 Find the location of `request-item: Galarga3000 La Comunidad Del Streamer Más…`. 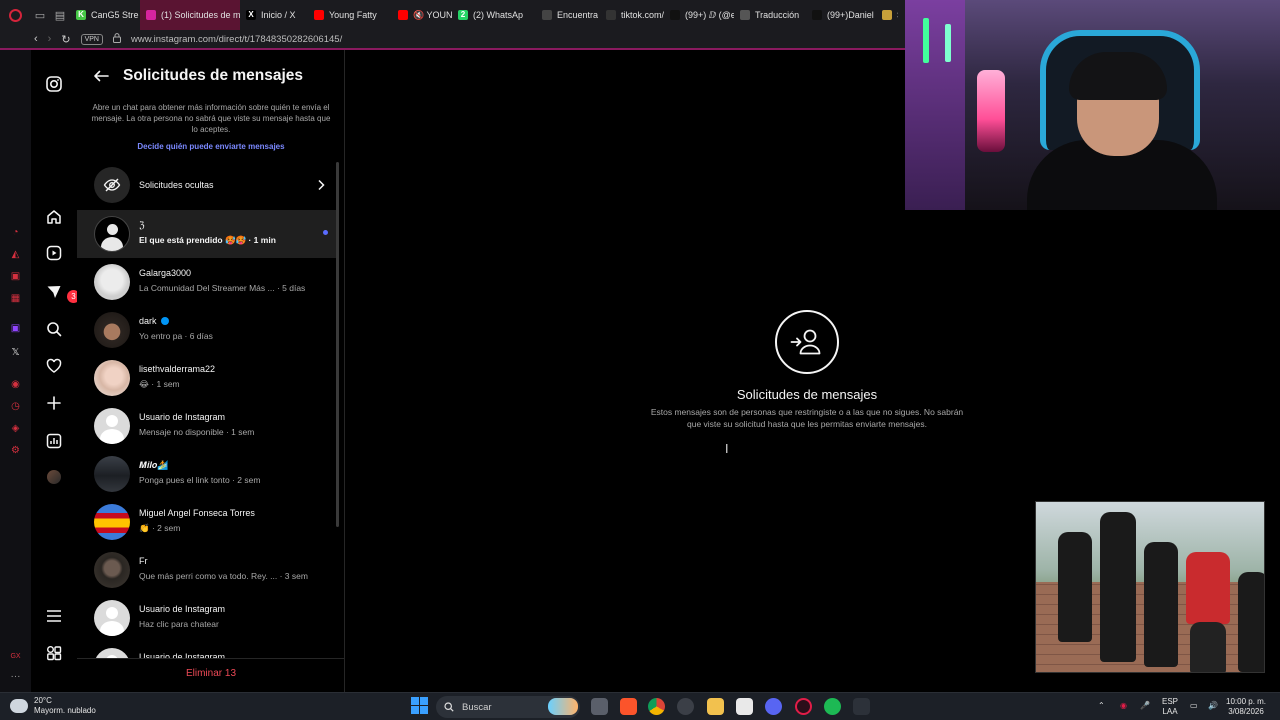

request-item: Galarga3000 La Comunidad Del Streamer Más… is located at coordinates (208, 282).